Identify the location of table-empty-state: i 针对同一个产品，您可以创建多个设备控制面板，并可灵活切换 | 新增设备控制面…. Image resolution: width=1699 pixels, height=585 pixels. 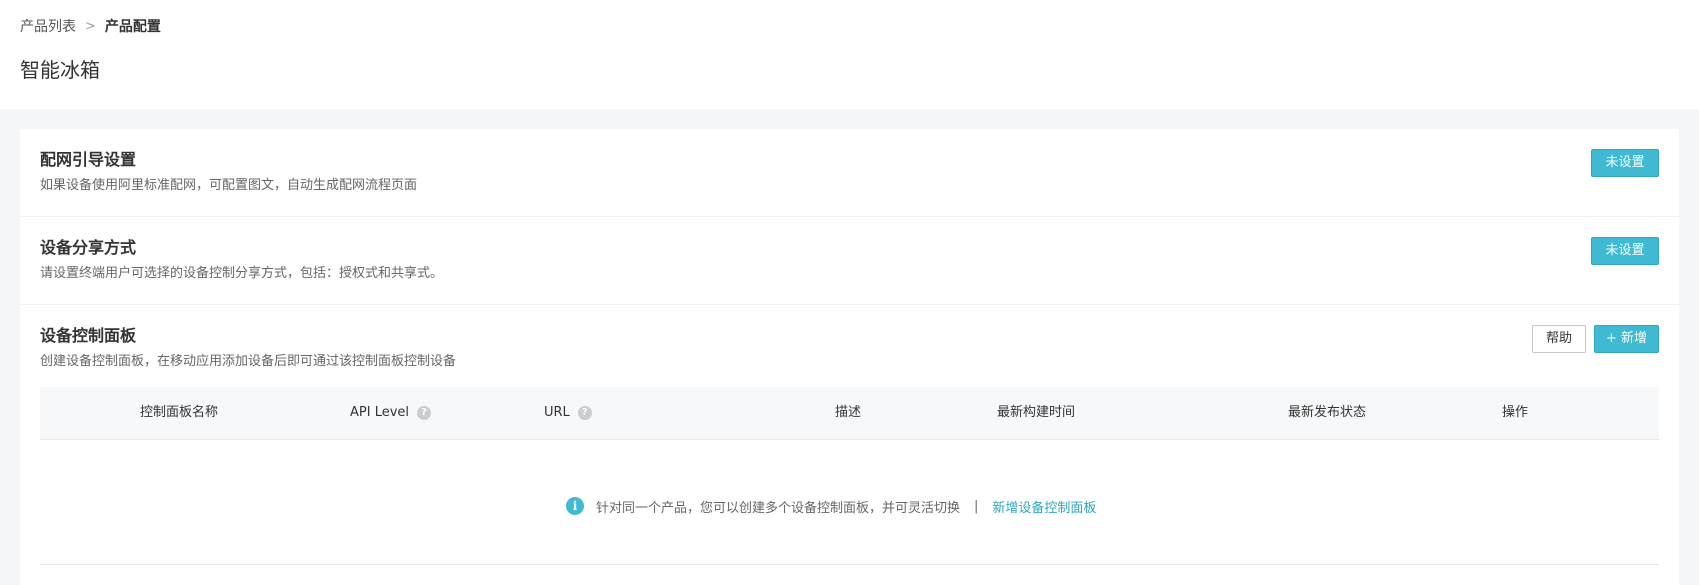
(831, 506).